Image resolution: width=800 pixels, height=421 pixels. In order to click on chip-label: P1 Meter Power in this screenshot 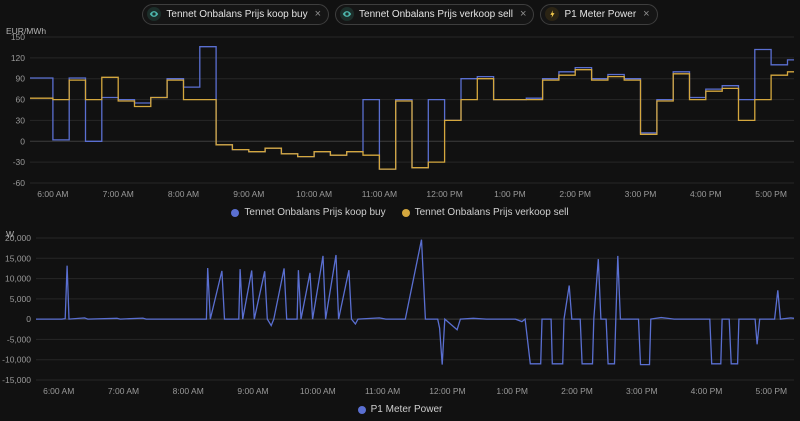, I will do `click(600, 14)`.